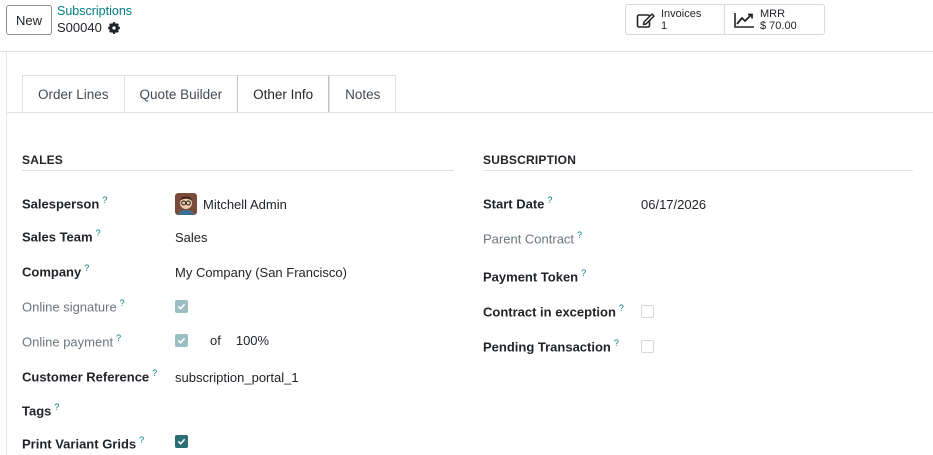  I want to click on online-signature-checkbox, so click(181, 306).